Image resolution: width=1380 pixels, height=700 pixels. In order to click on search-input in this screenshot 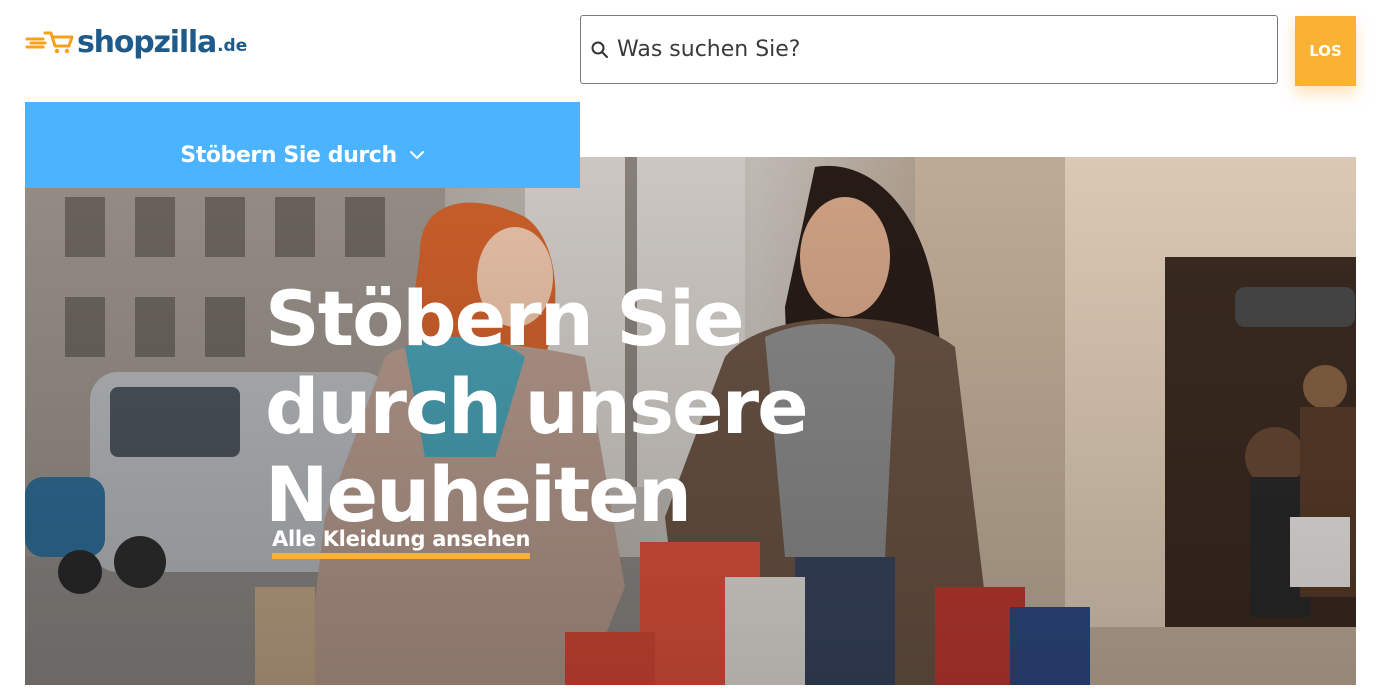, I will do `click(927, 49)`.